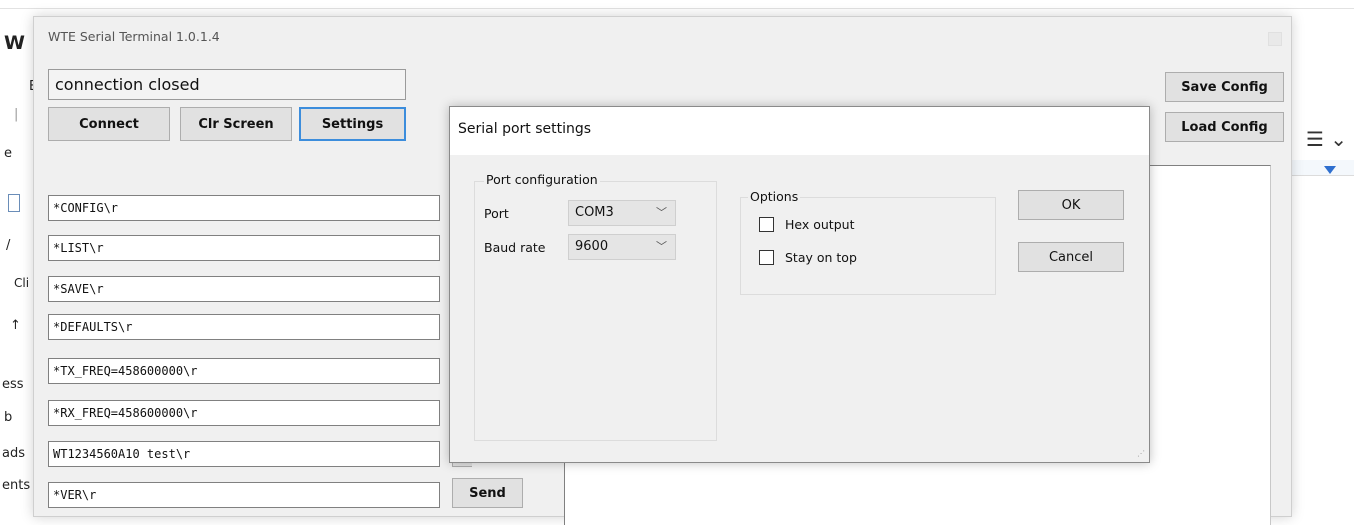  Describe the element at coordinates (677, 8) in the screenshot. I see `background-topline` at that location.